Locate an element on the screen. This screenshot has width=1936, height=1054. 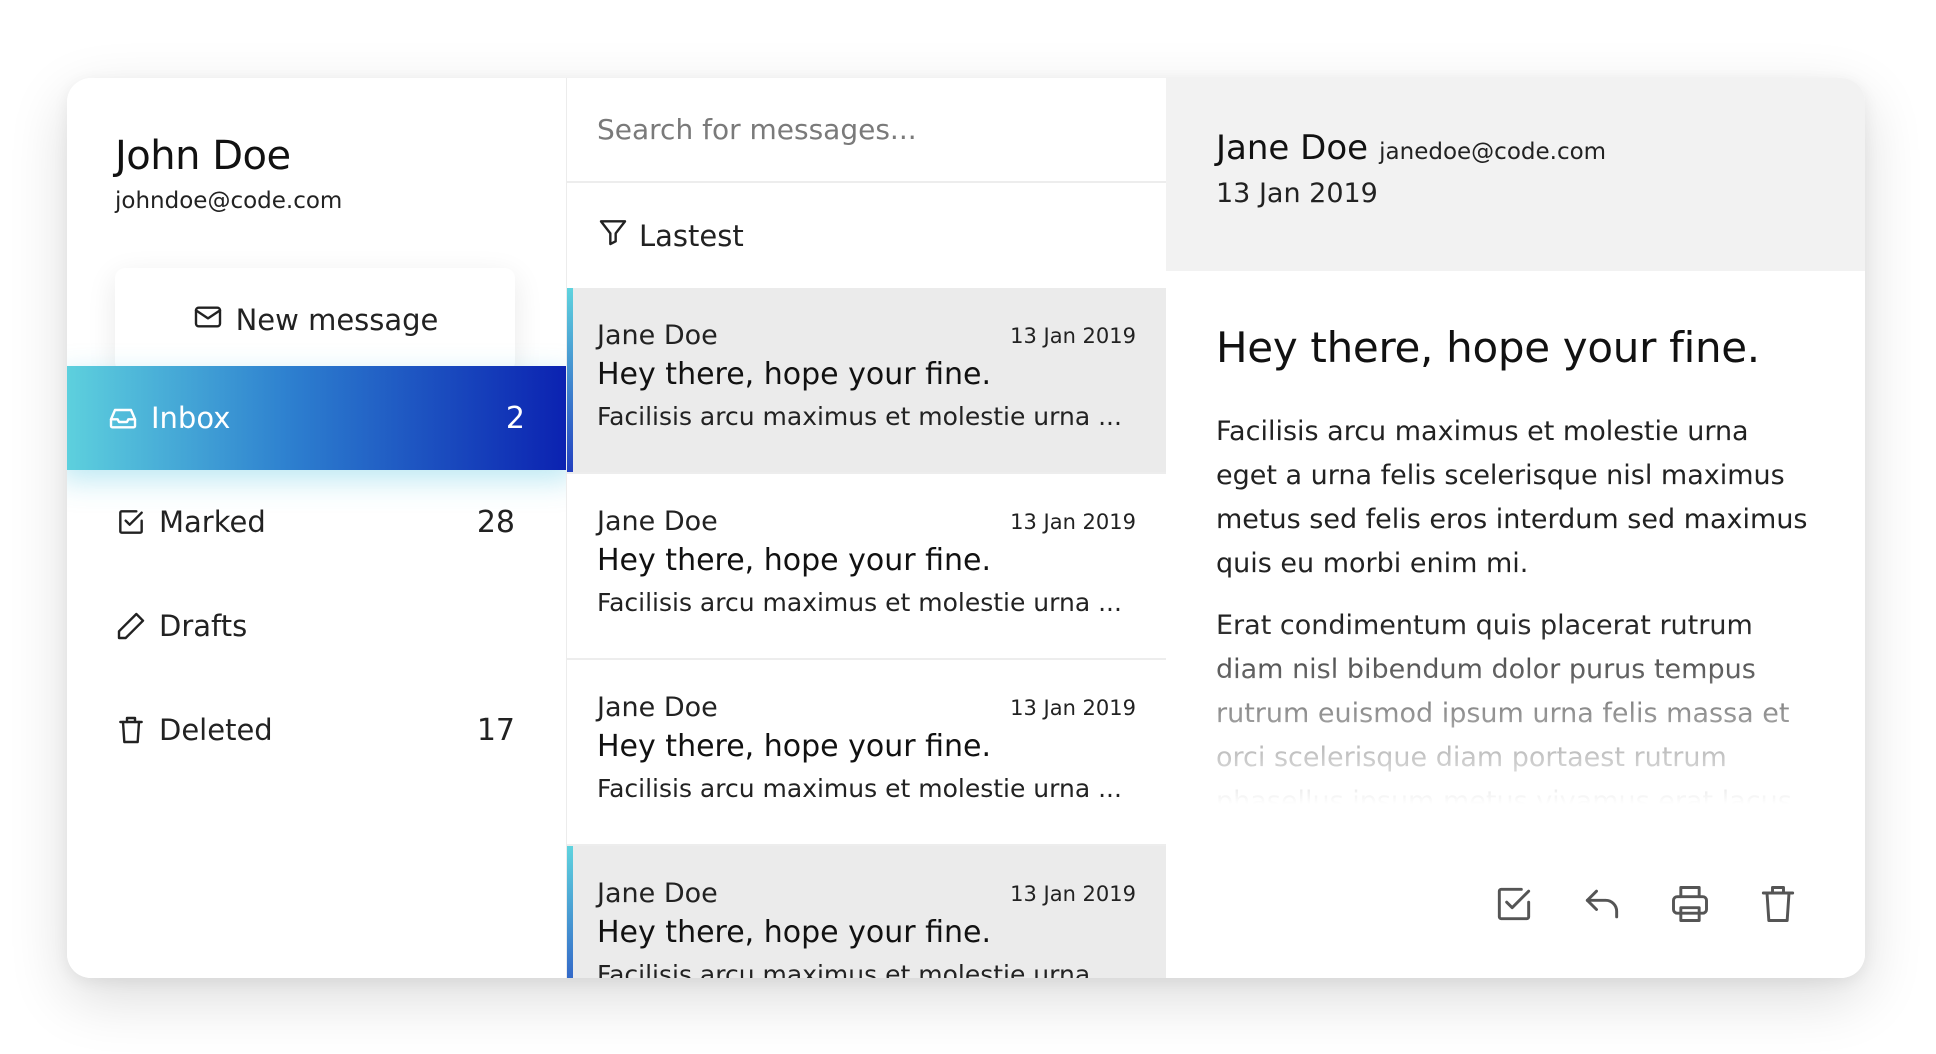
mark-button is located at coordinates (1514, 904).